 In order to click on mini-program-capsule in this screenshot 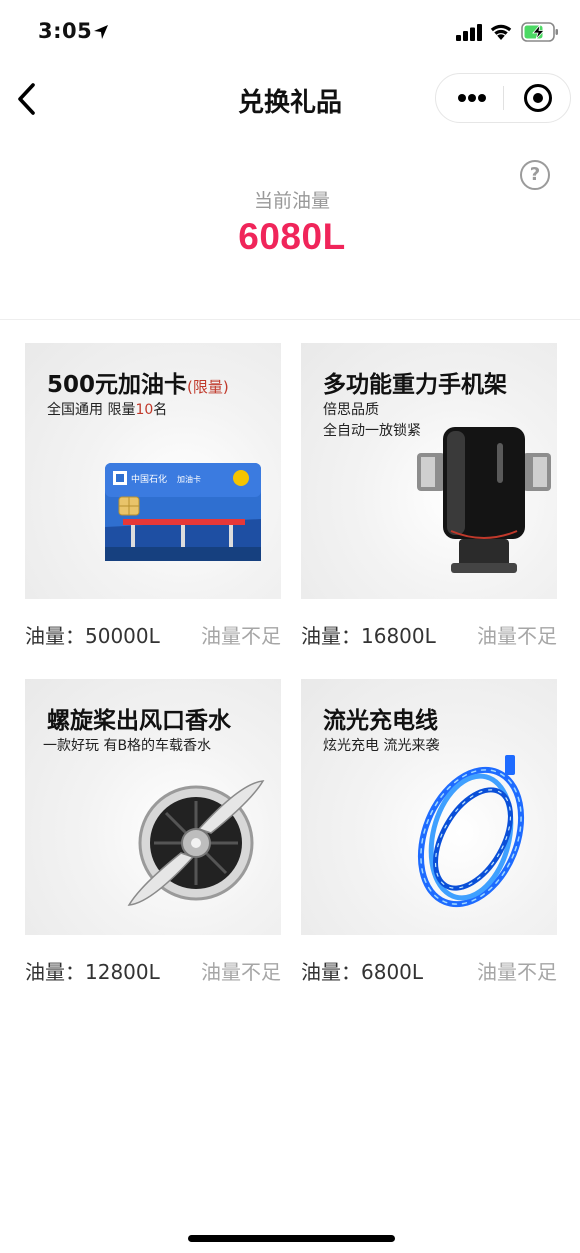, I will do `click(503, 98)`.